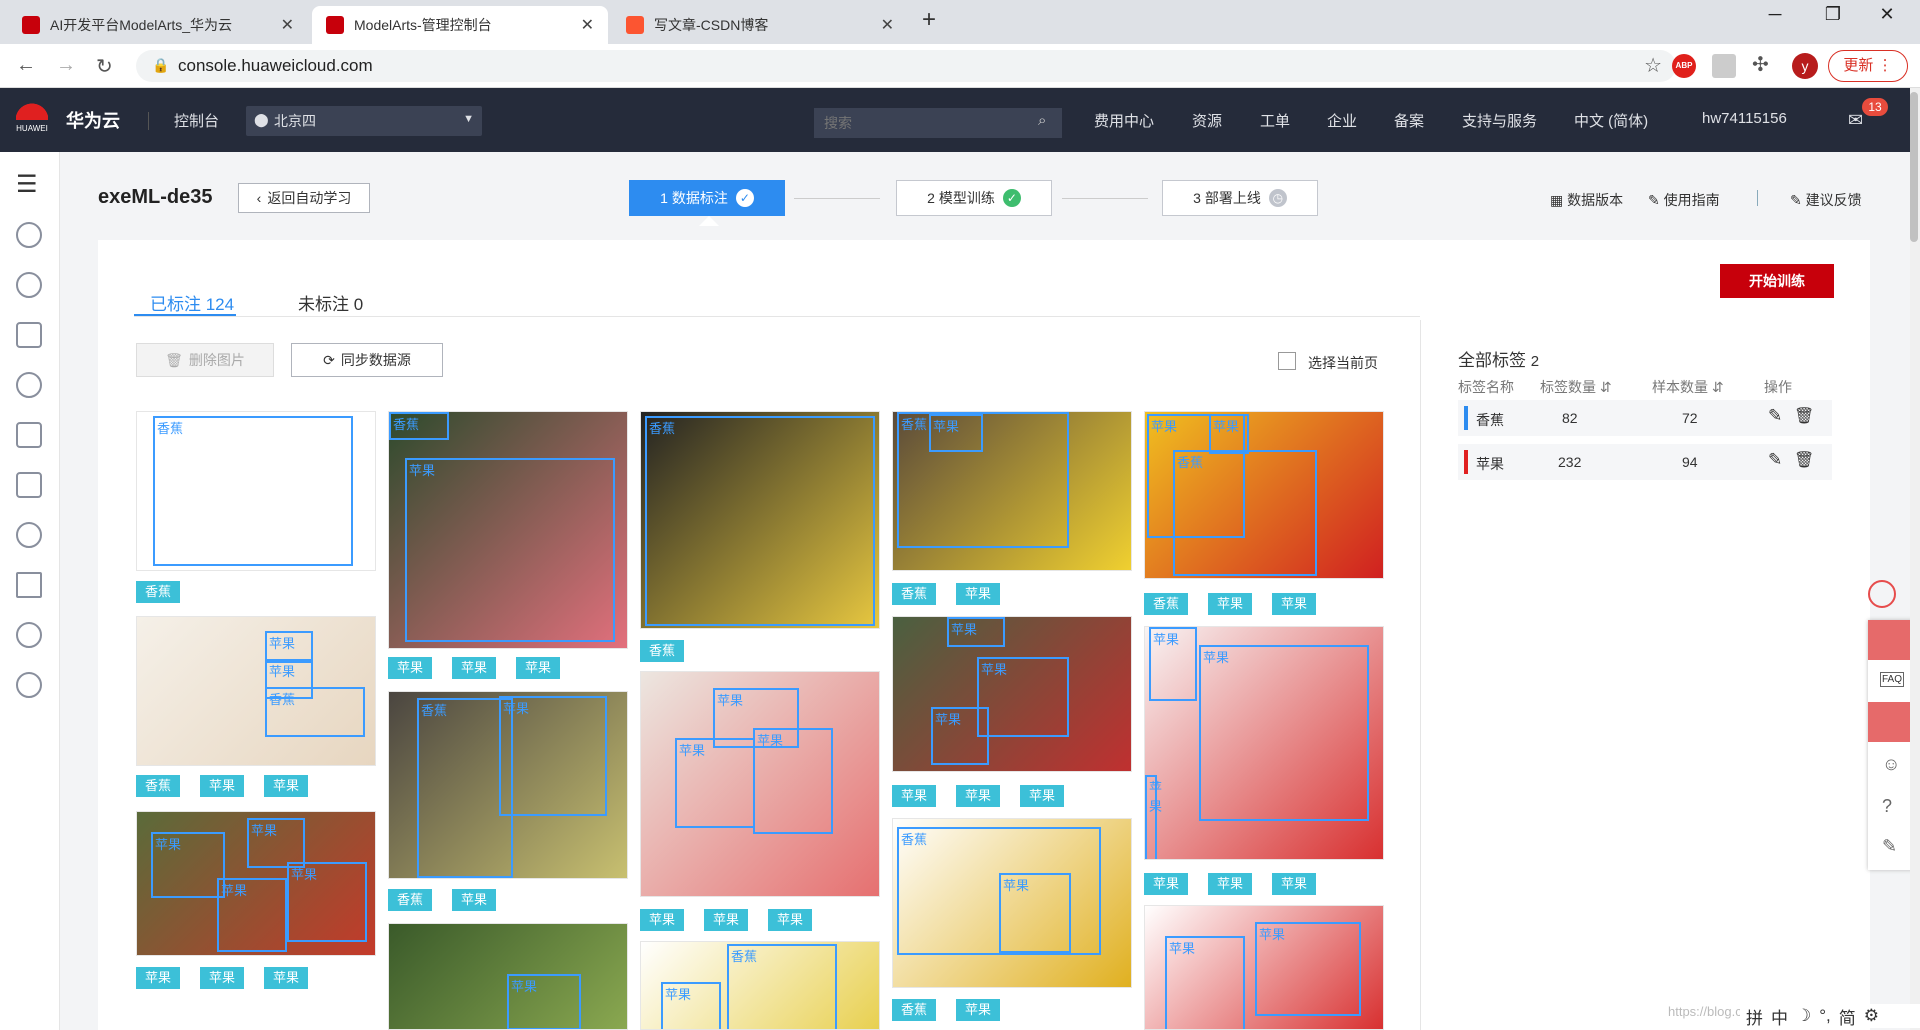 This screenshot has height=1030, width=1920. What do you see at coordinates (1754, 1016) in the screenshot?
I see `ime-pinyin: 拼` at bounding box center [1754, 1016].